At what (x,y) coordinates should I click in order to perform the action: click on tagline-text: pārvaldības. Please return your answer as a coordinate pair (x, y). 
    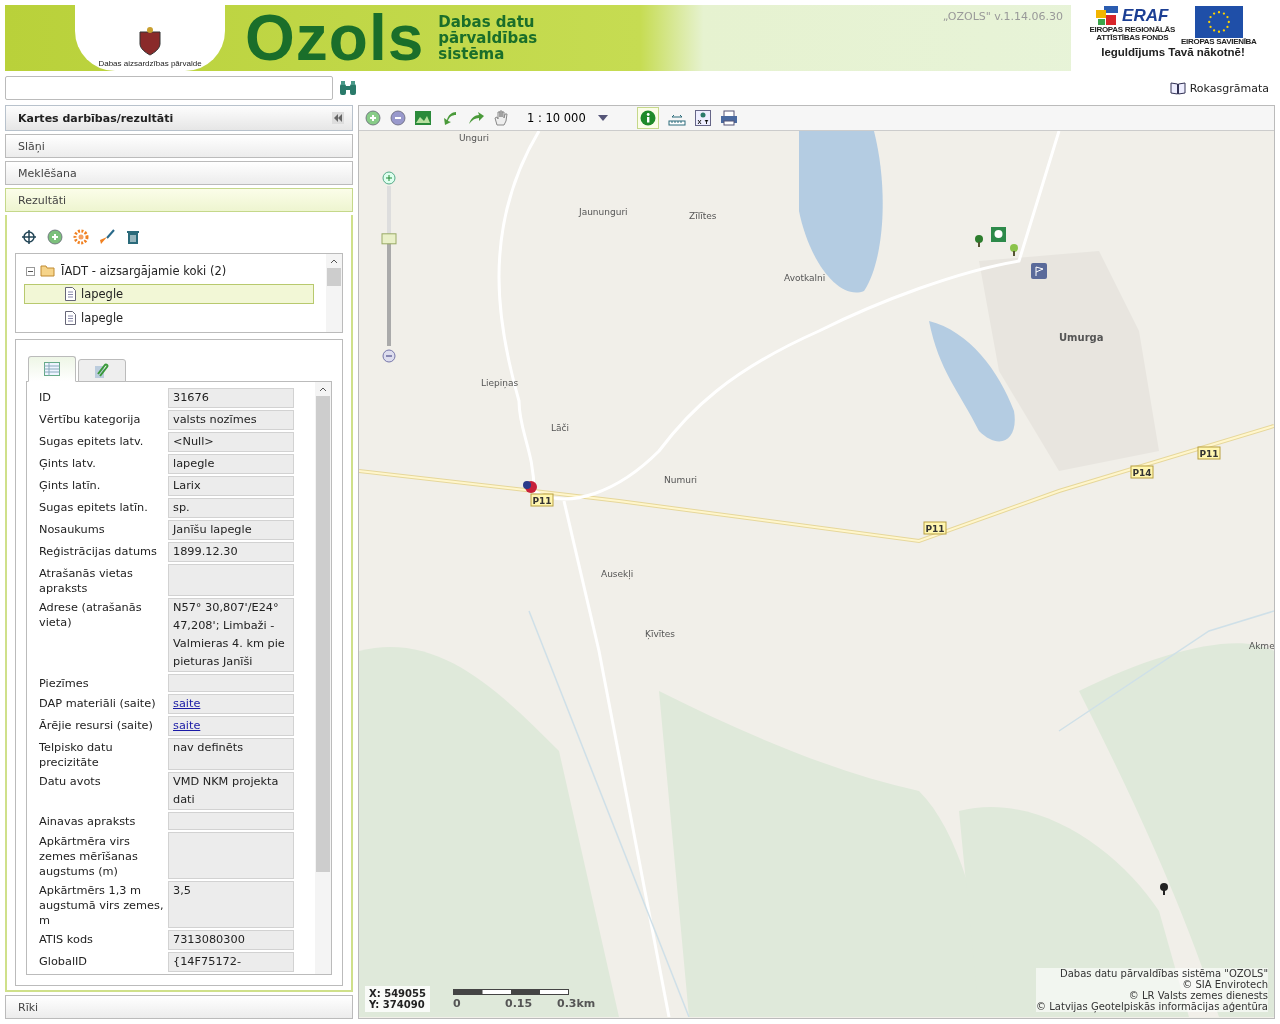
    Looking at the image, I should click on (488, 38).